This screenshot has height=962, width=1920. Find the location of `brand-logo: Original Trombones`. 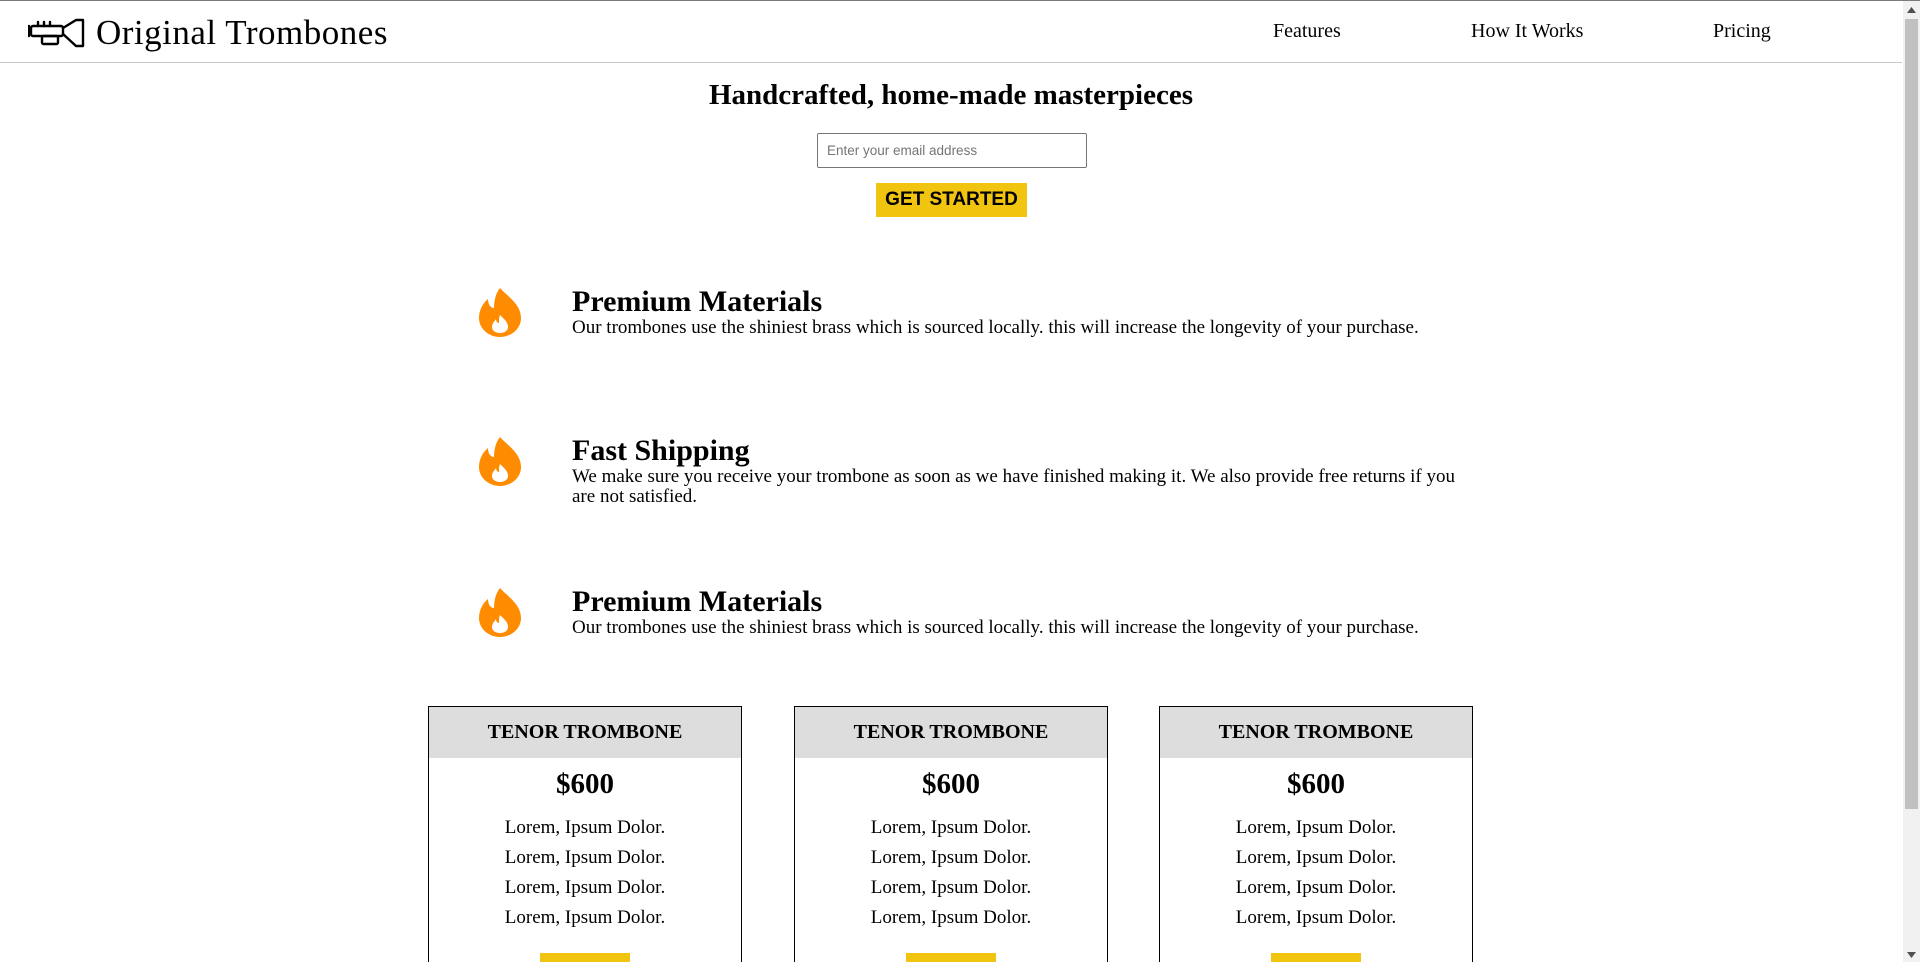

brand-logo: Original Trombones is located at coordinates (208, 33).